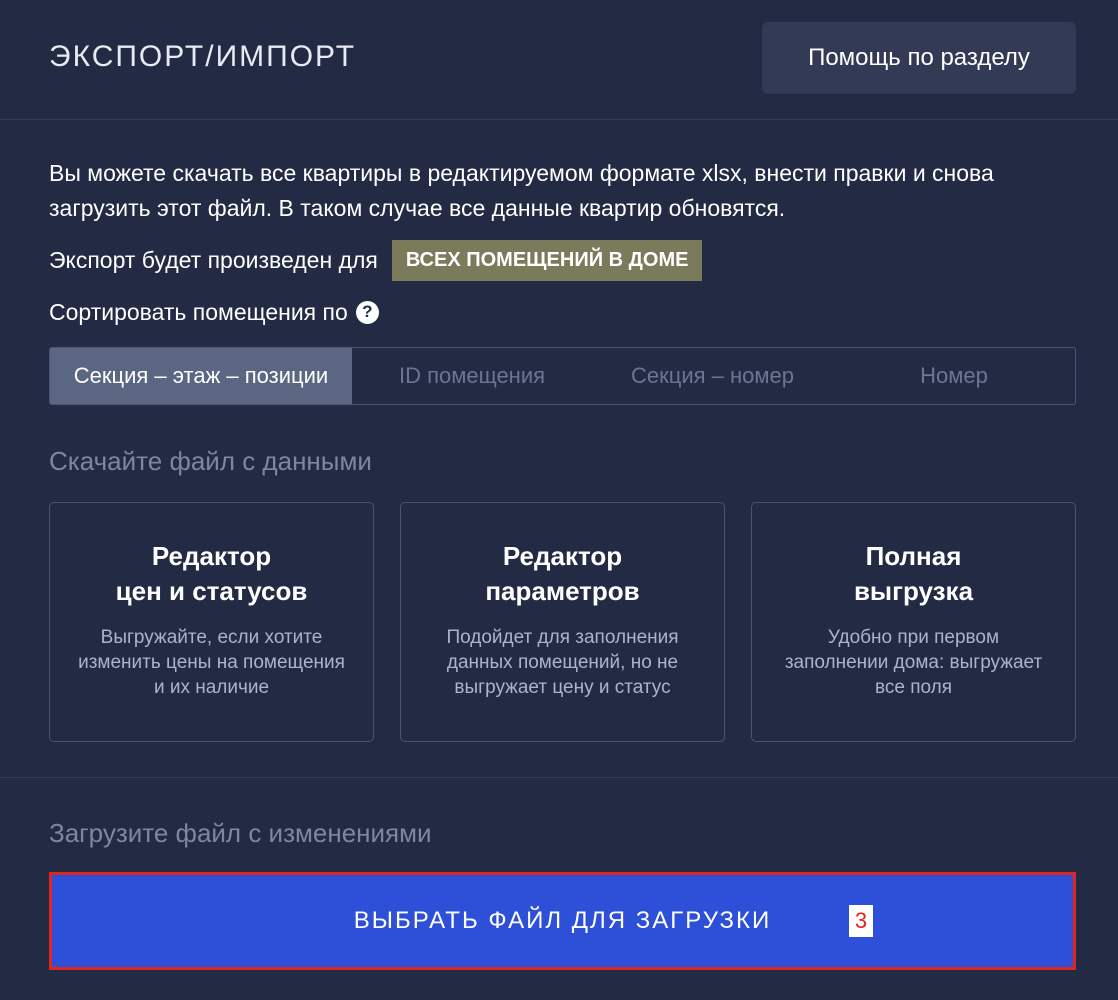 This screenshot has height=1000, width=1118. Describe the element at coordinates (559, 60) in the screenshot. I see `page-header: ЭКСПОРТ/ИМПОРТ Помощь по разделу` at that location.